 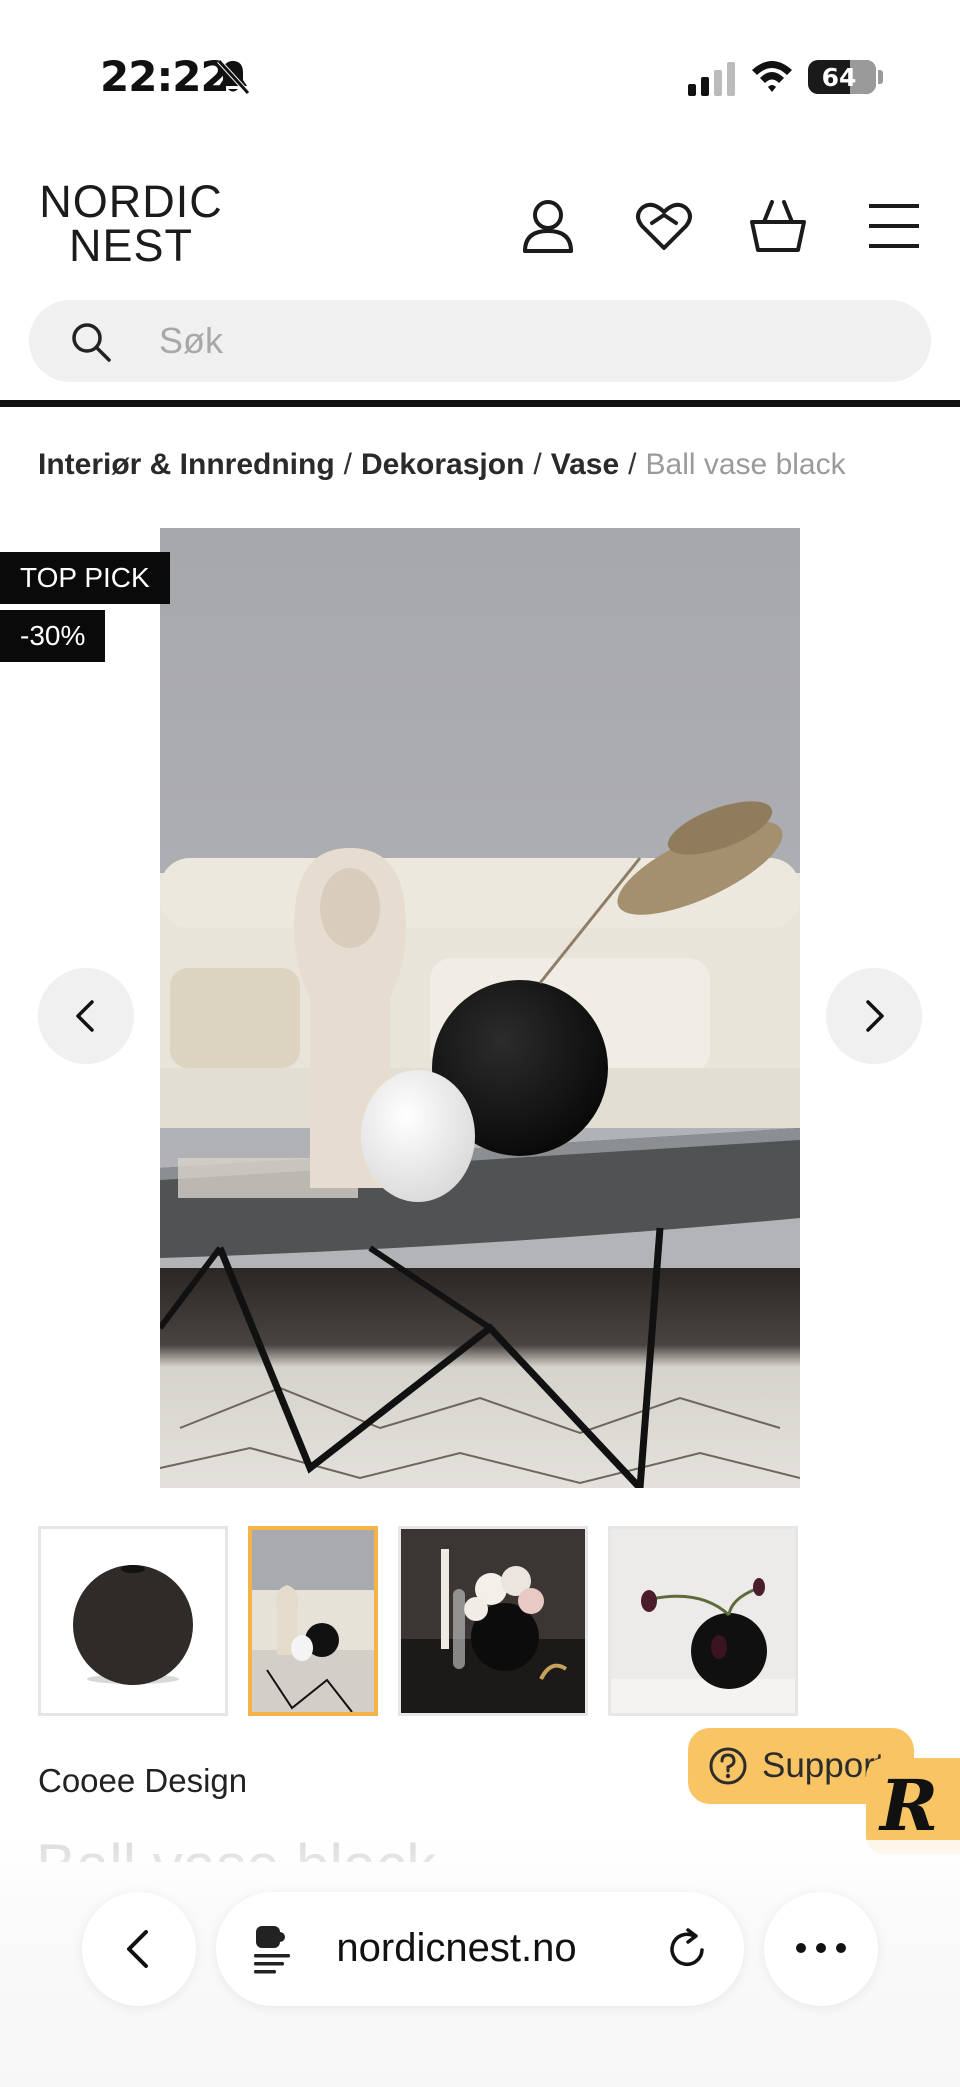 What do you see at coordinates (509, 341) in the screenshot?
I see `search-input` at bounding box center [509, 341].